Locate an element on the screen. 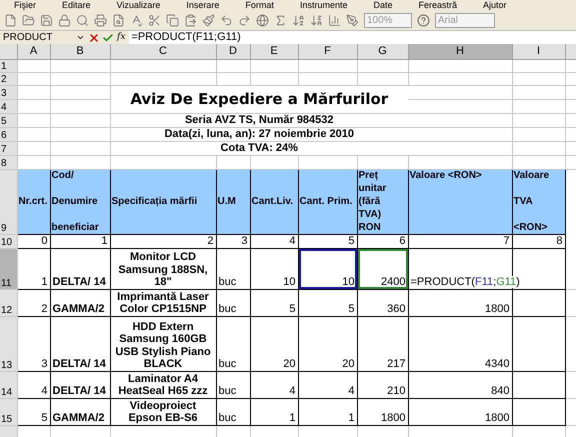 Image resolution: width=576 pixels, height=437 pixels. sort-ascending-icon is located at coordinates (298, 20).